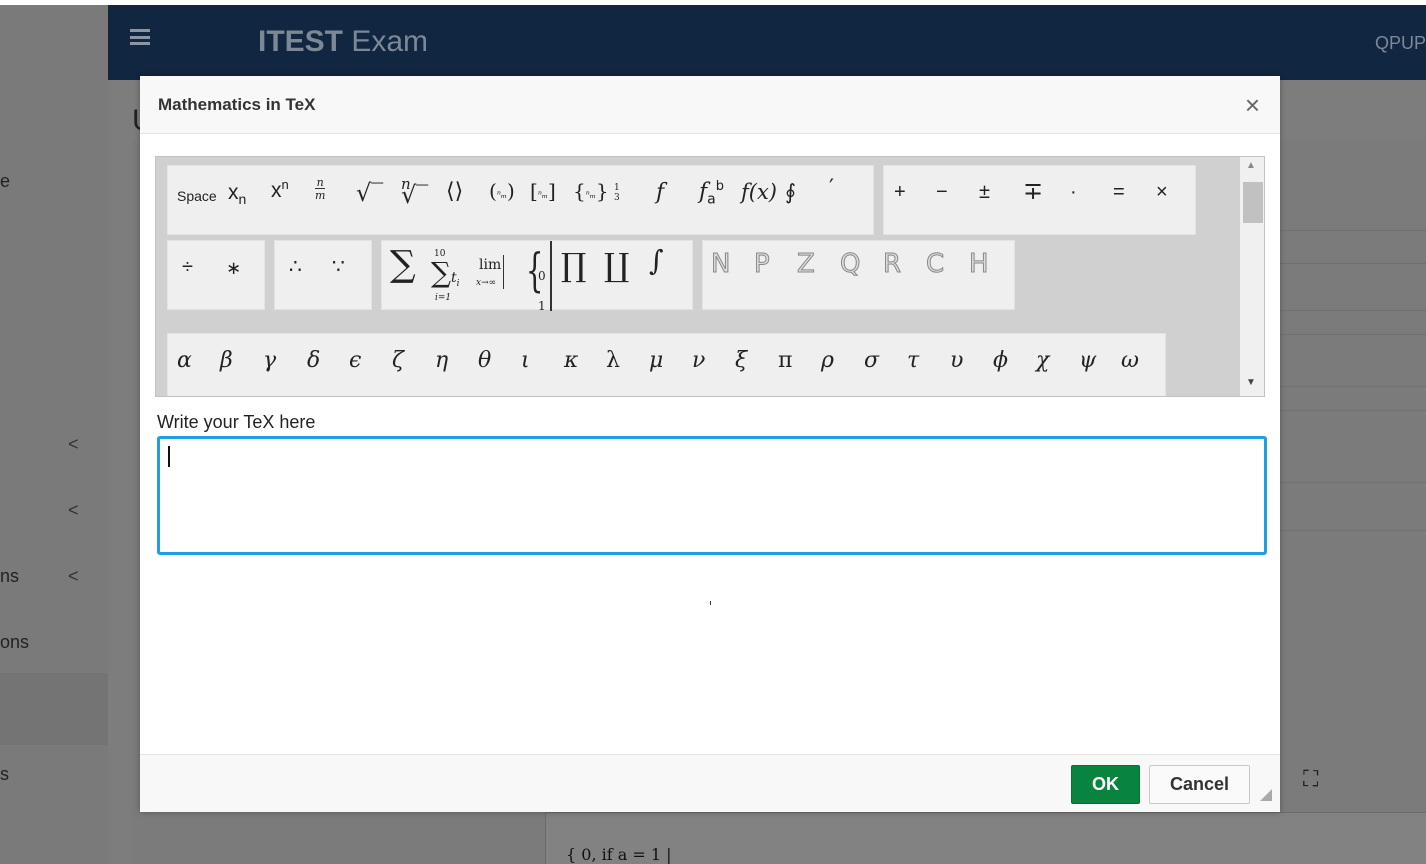 The image size is (1426, 864). Describe the element at coordinates (806, 264) in the screenshot. I see `integers-button: Z` at that location.